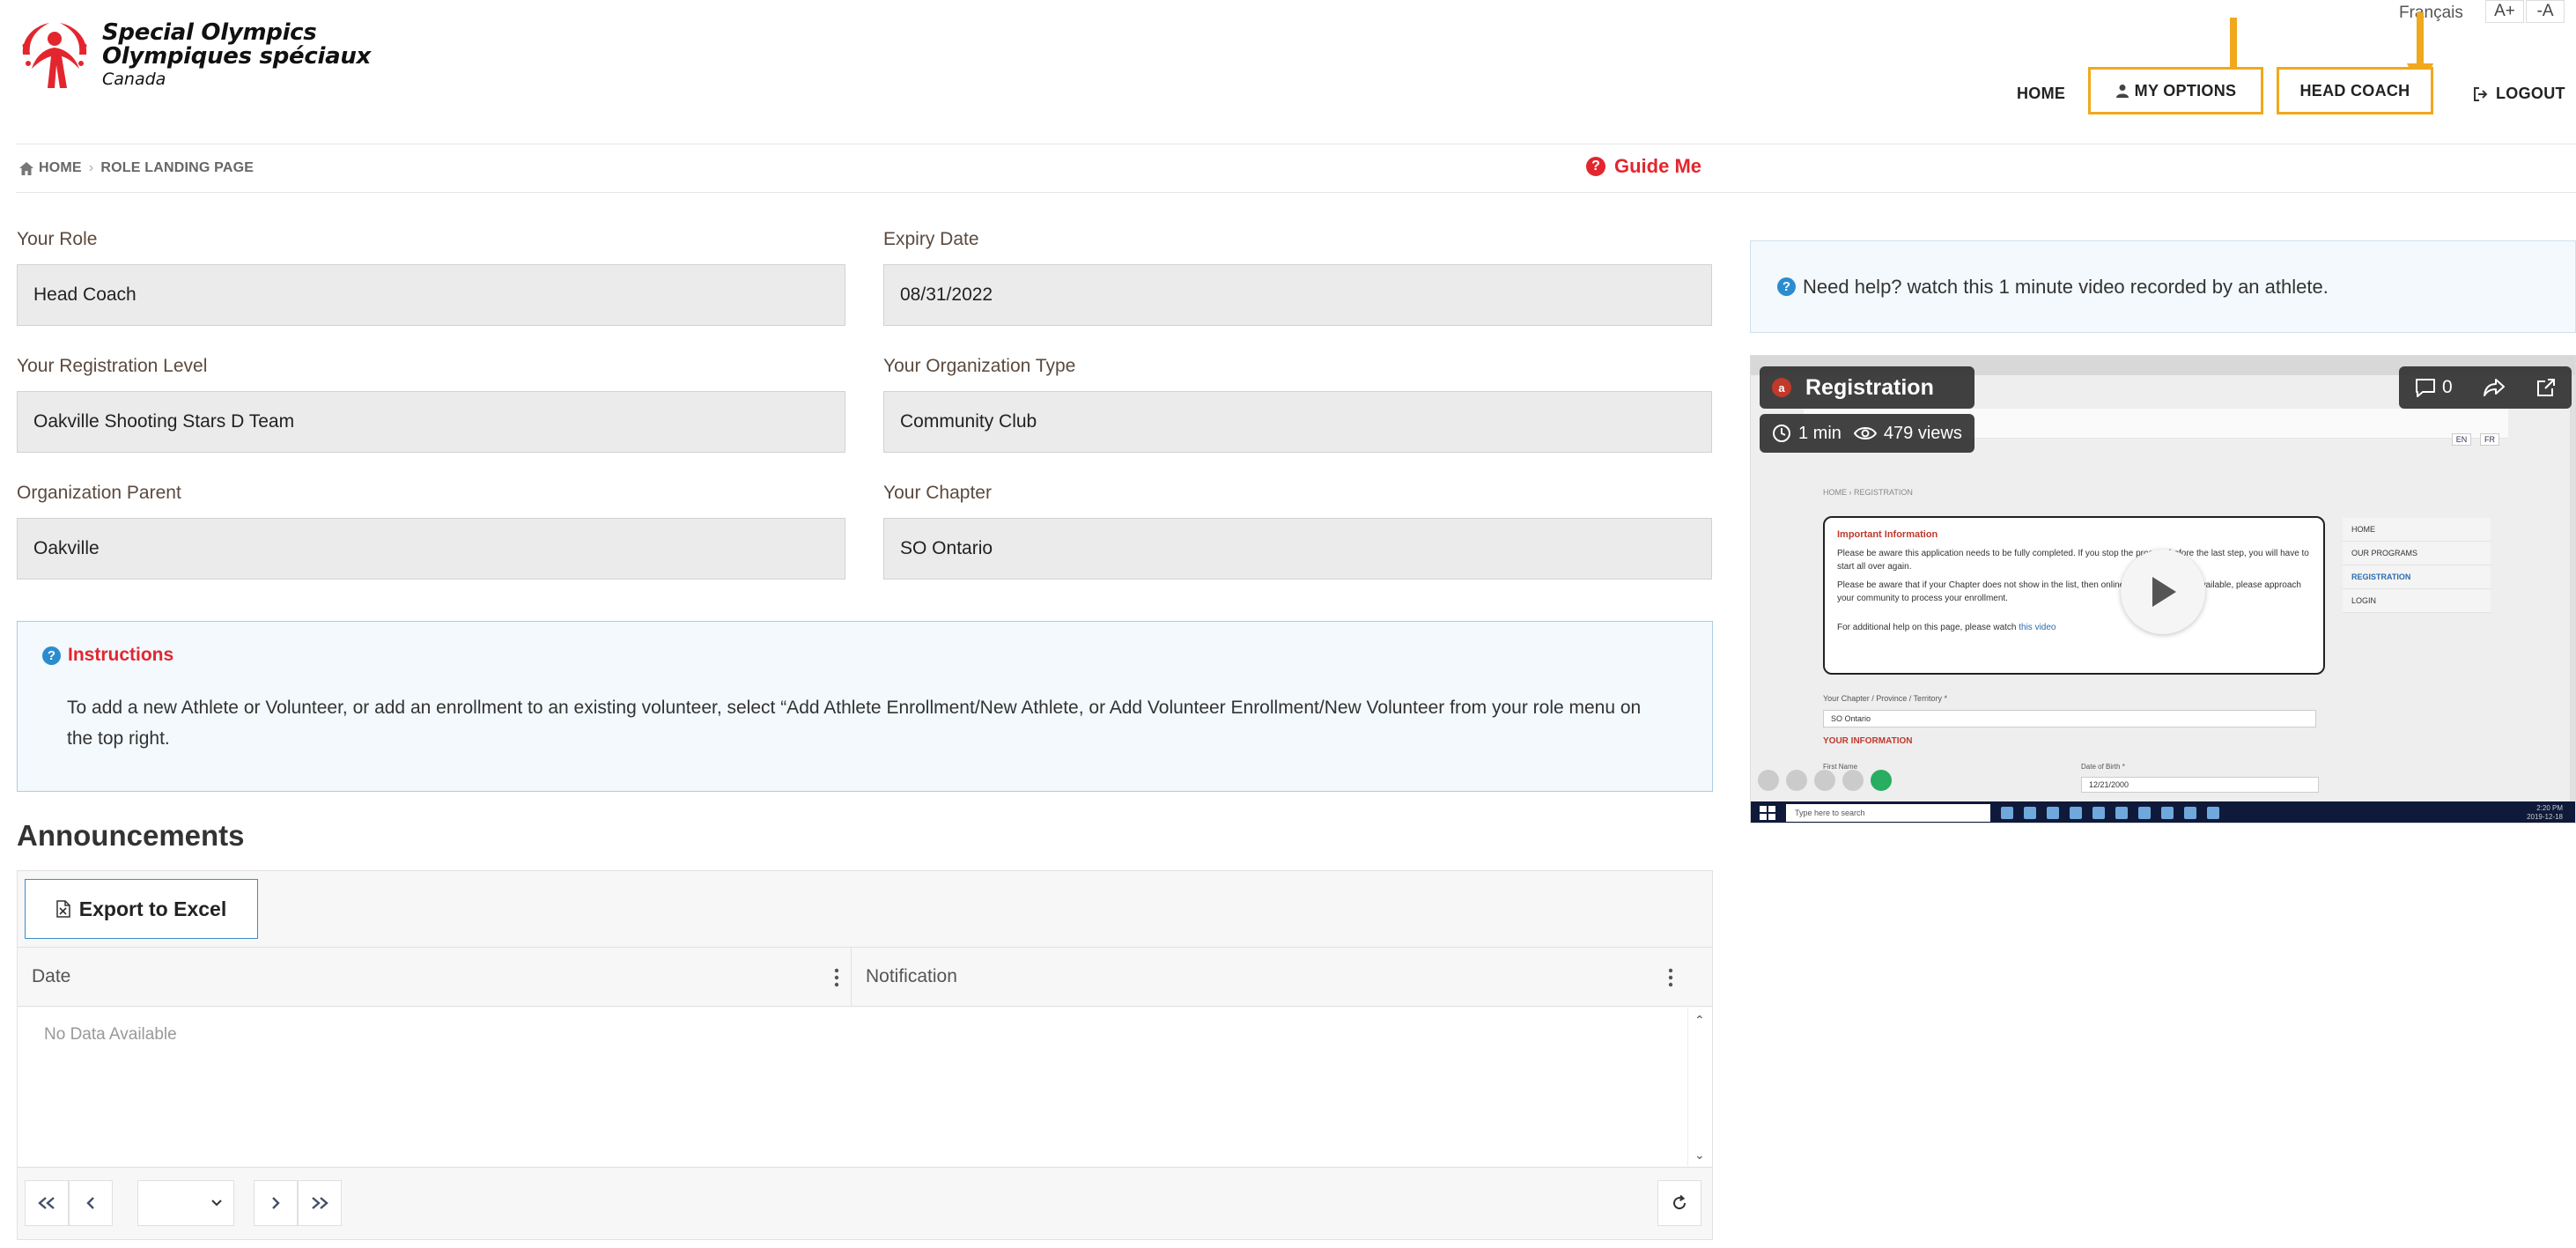 Image resolution: width=2576 pixels, height=1248 pixels. I want to click on logout-icon, so click(2481, 94).